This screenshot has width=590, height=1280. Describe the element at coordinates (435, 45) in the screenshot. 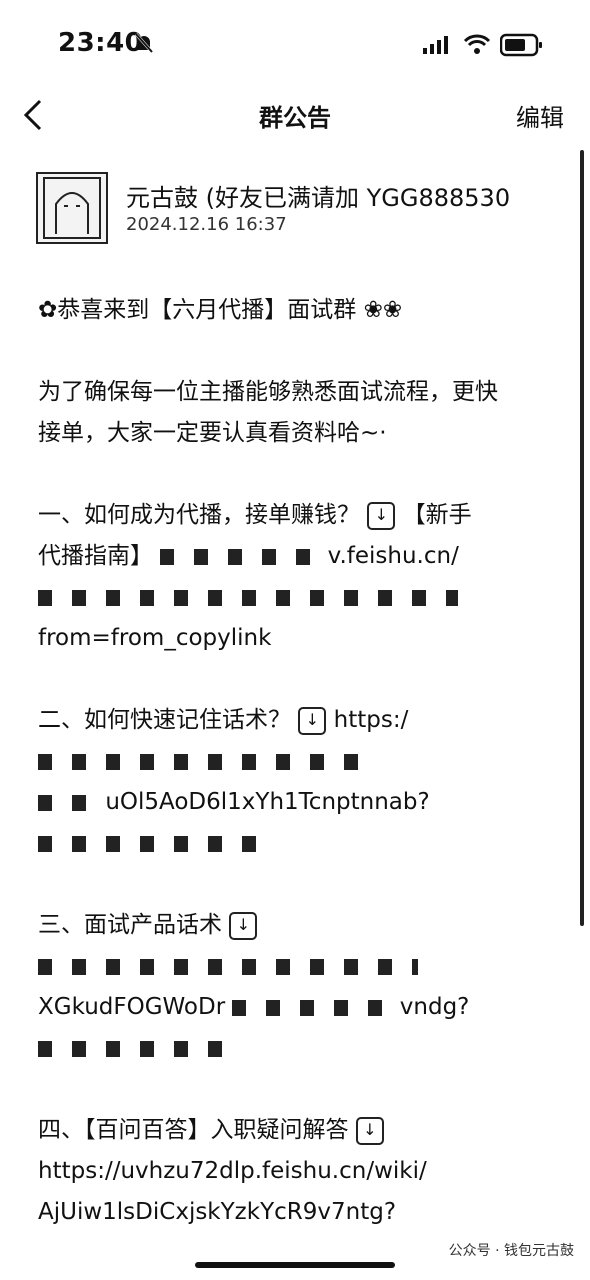

I see `signal-icon` at that location.